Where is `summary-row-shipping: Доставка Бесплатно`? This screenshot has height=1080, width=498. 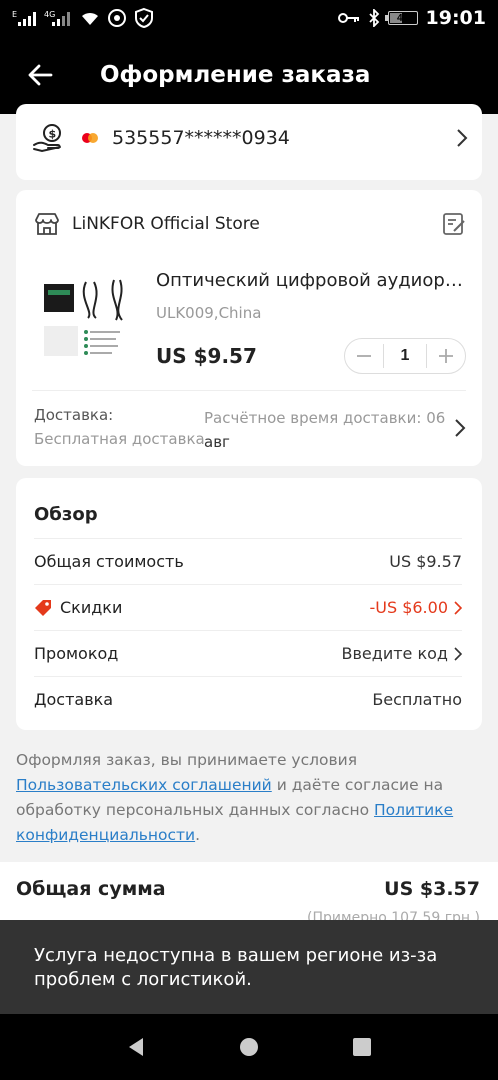 summary-row-shipping: Доставка Бесплатно is located at coordinates (248, 699).